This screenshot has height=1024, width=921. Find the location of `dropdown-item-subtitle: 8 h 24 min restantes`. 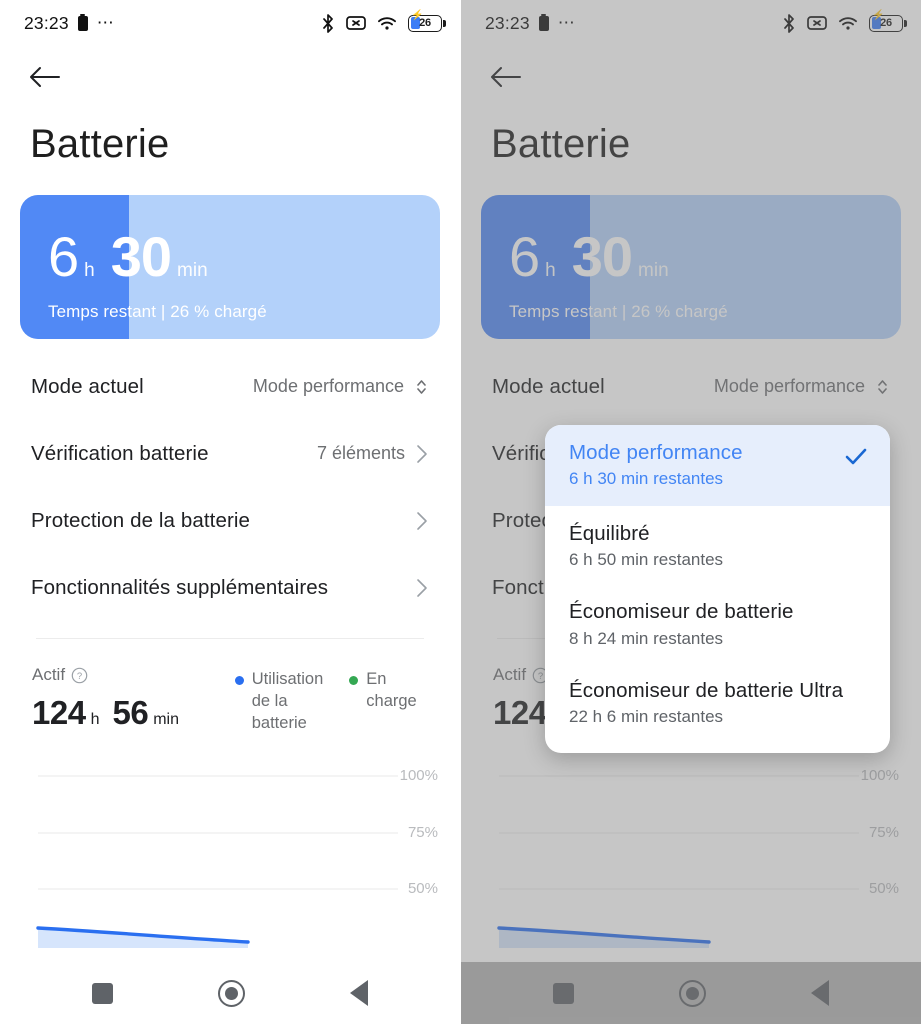

dropdown-item-subtitle: 8 h 24 min restantes is located at coordinates (646, 638).